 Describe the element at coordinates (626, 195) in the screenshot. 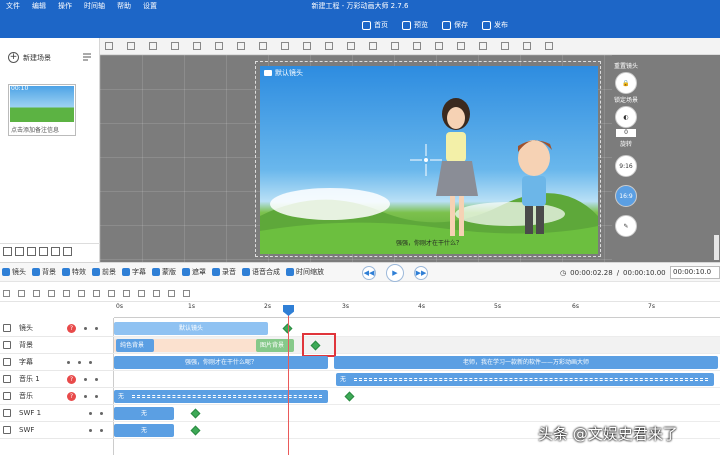

I see `ratio-169-button: 16:9` at that location.